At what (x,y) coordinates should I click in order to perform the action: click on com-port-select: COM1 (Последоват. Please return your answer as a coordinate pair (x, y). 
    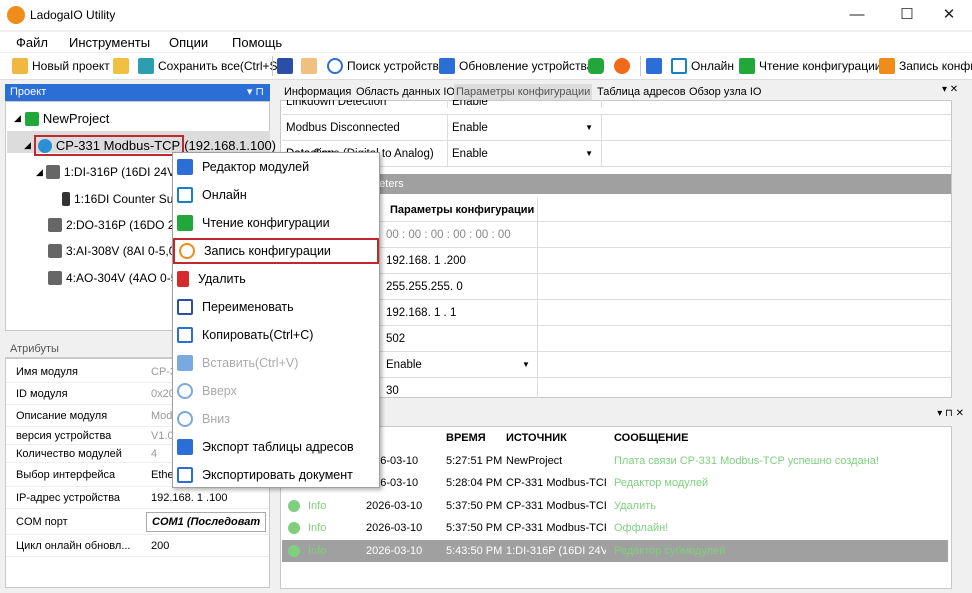
    Looking at the image, I should click on (206, 521).